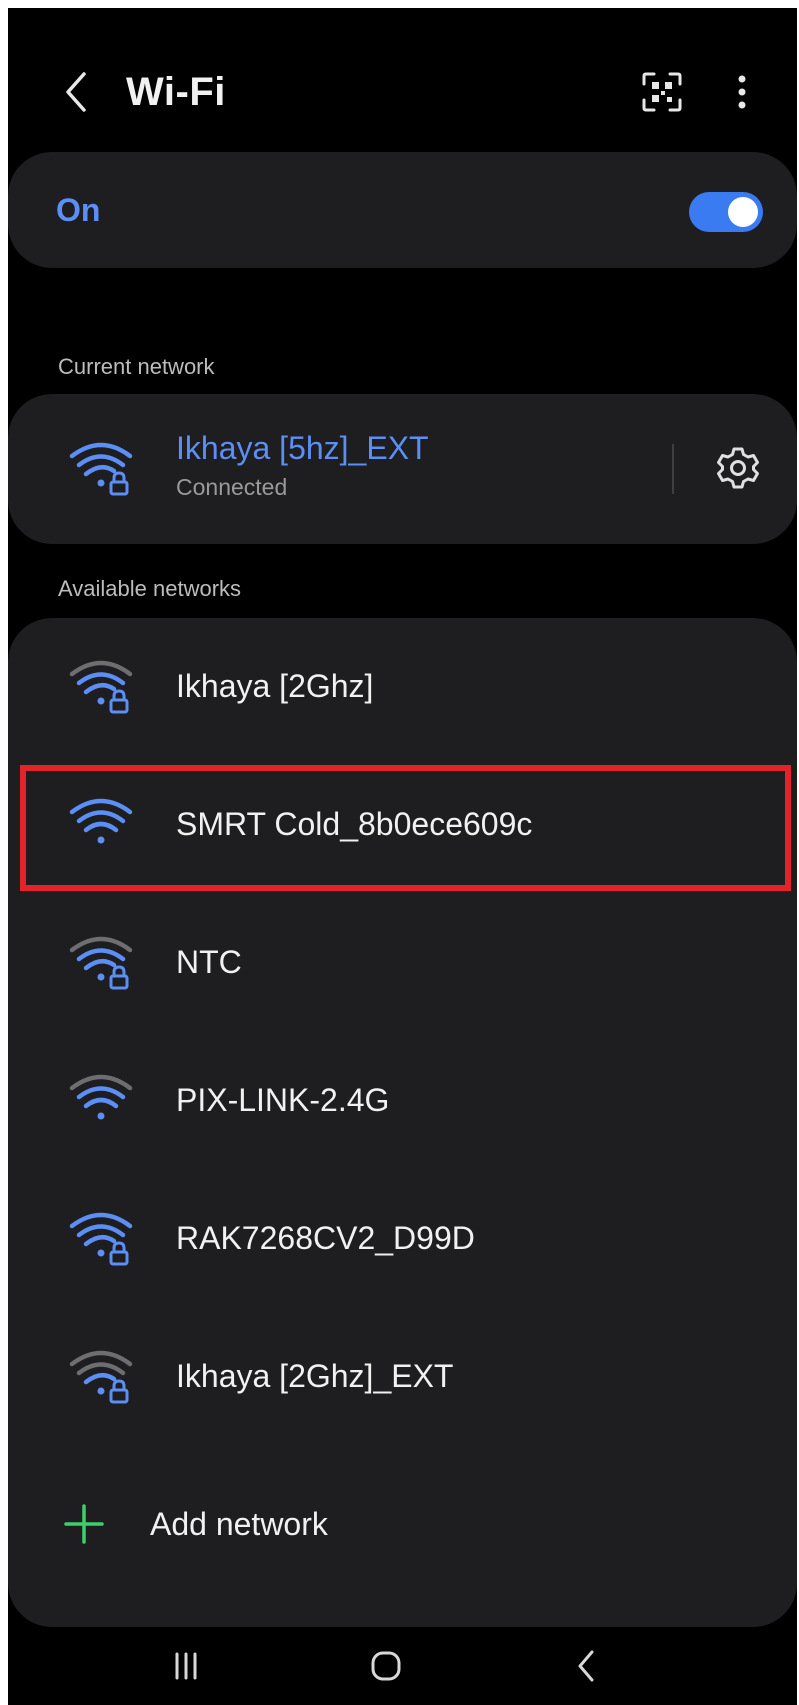  I want to click on back-button, so click(76, 92).